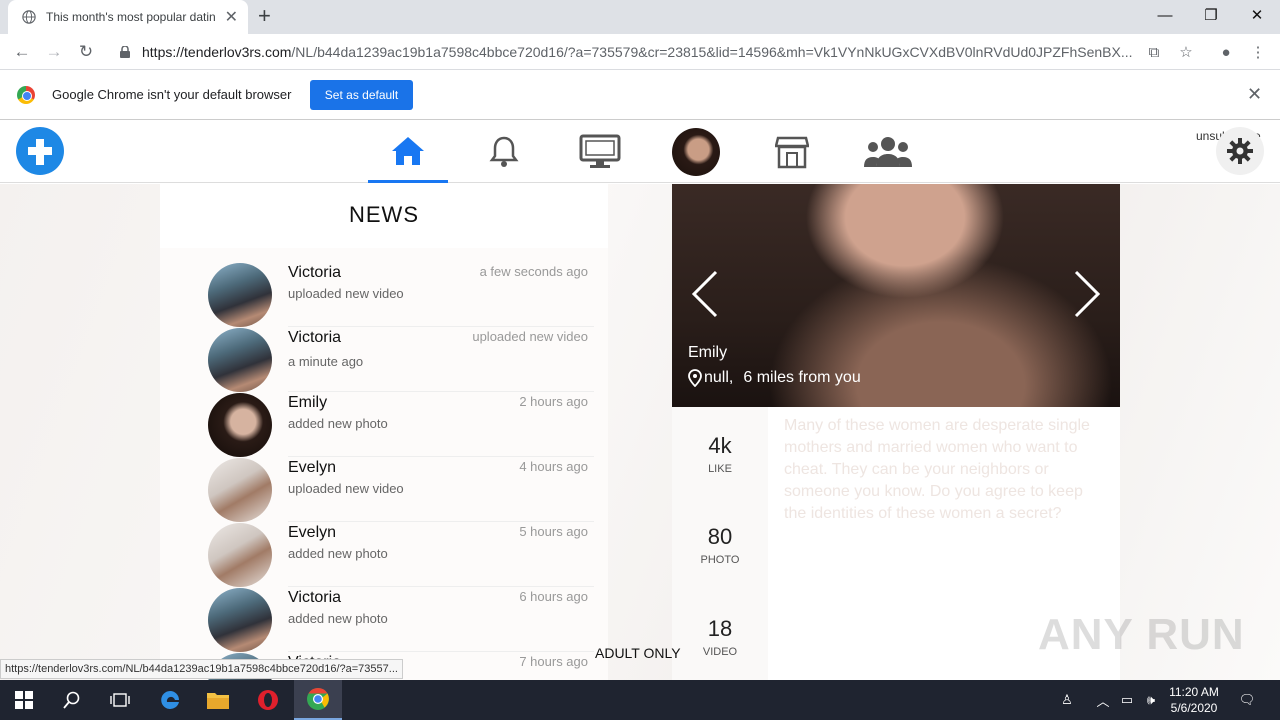 The image size is (1280, 720). What do you see at coordinates (1127, 700) in the screenshot?
I see `network-icon: ▭` at bounding box center [1127, 700].